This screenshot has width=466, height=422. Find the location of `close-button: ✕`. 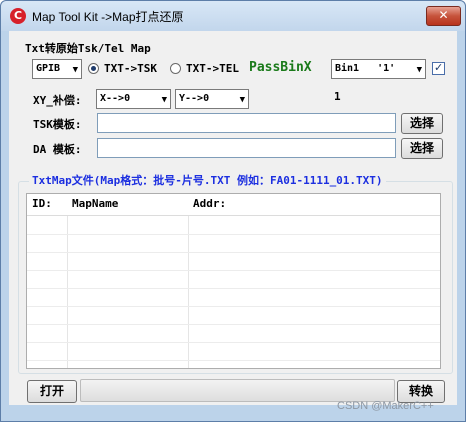

close-button: ✕ is located at coordinates (443, 16).